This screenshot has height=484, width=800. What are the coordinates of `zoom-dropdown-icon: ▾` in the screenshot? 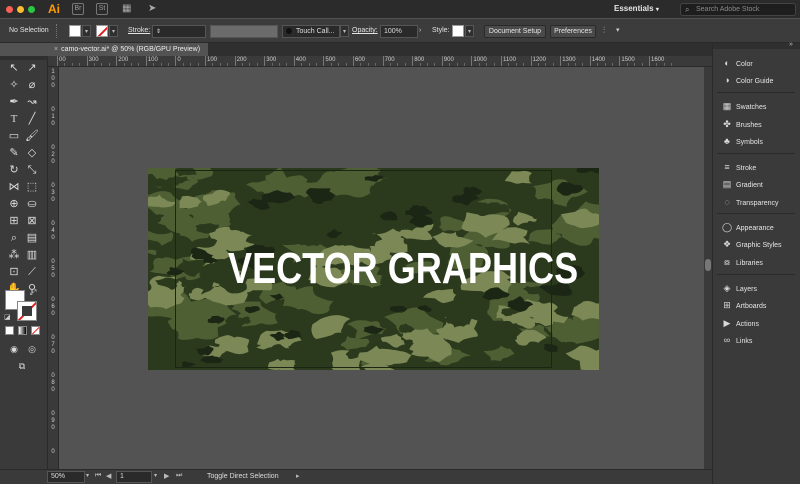 It's located at (87, 475).